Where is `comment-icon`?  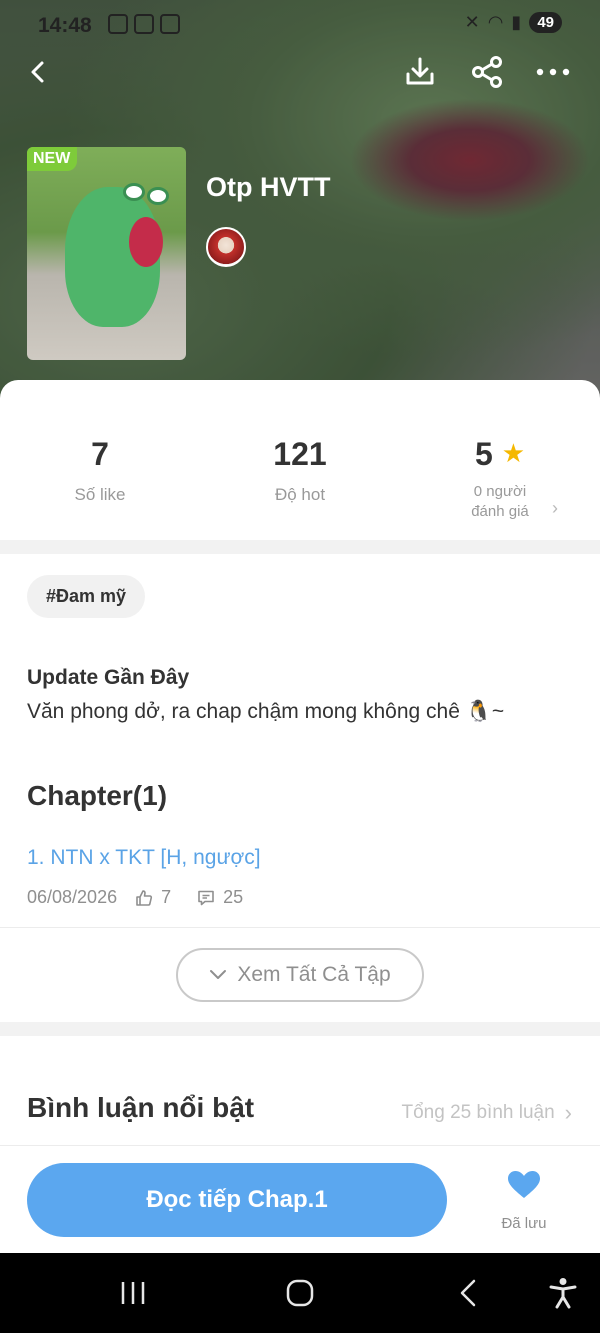 comment-icon is located at coordinates (206, 898).